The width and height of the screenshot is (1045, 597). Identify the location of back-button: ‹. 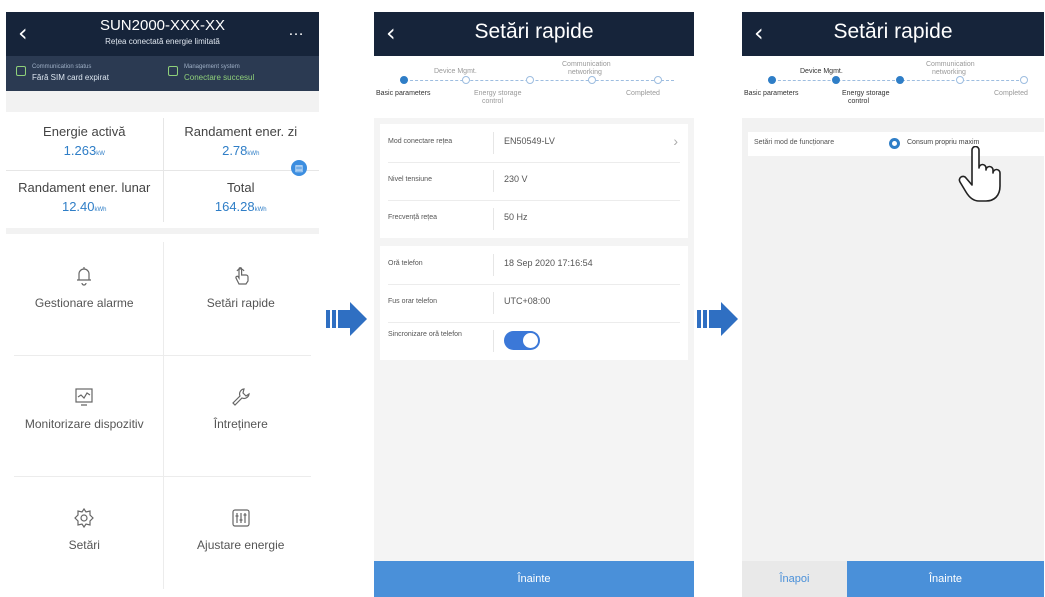
(23, 33).